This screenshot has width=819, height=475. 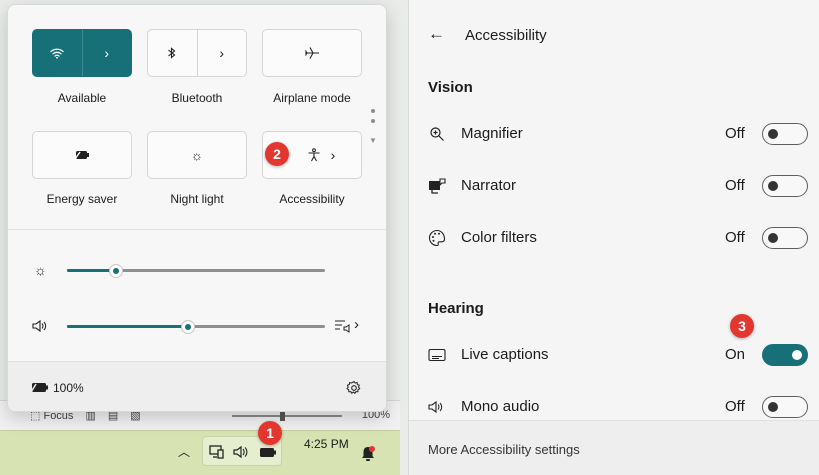 I want to click on magnifier-label: Magnifier, so click(x=492, y=133).